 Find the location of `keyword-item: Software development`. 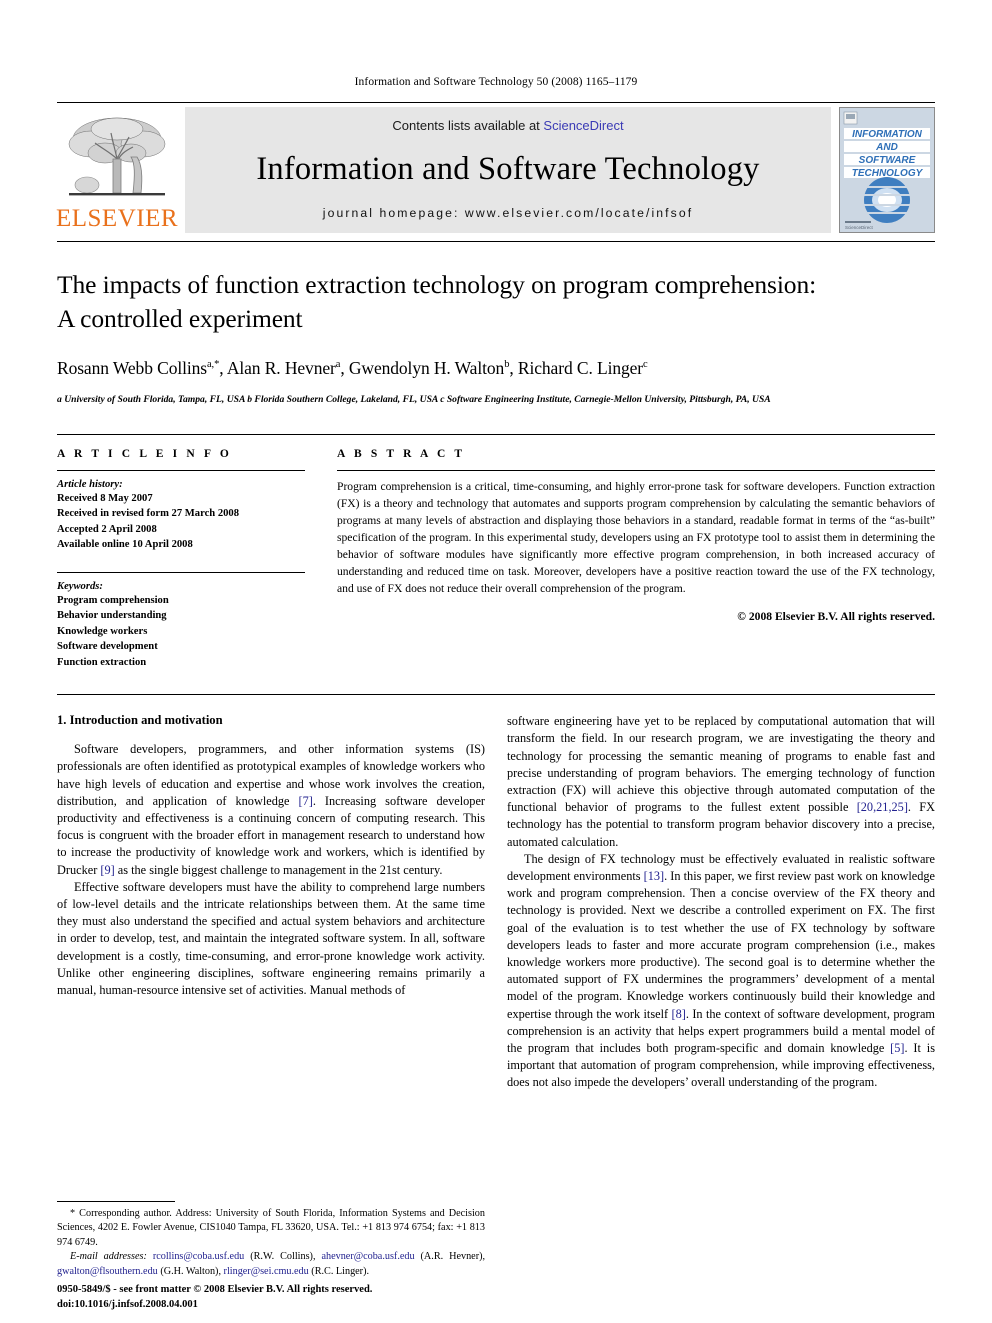

keyword-item: Software development is located at coordinates (107, 647).